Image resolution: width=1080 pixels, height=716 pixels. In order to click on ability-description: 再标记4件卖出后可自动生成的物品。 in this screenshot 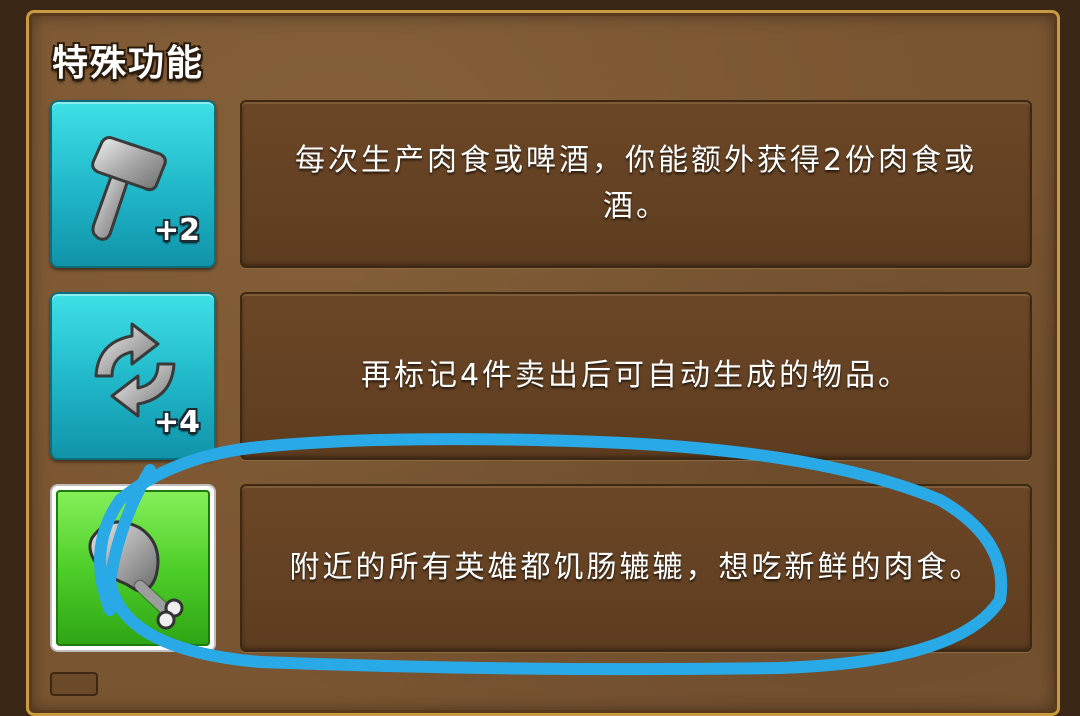, I will do `click(636, 375)`.